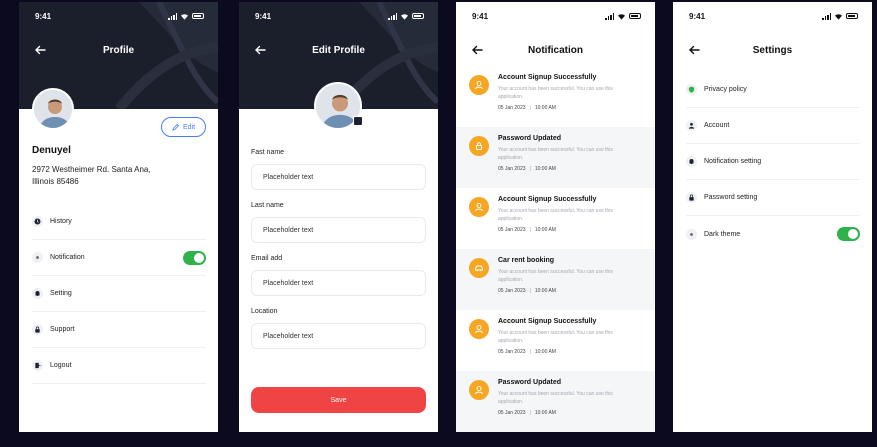 The width and height of the screenshot is (877, 447). What do you see at coordinates (358, 121) in the screenshot?
I see `change-photo-icon` at bounding box center [358, 121].